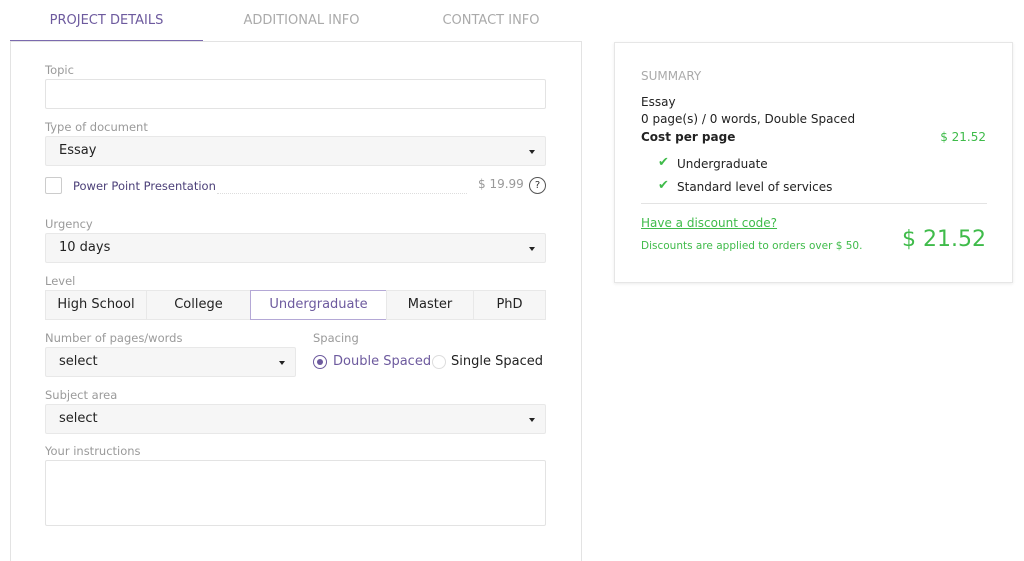 Image resolution: width=1024 pixels, height=561 pixels. Describe the element at coordinates (491, 21) in the screenshot. I see `tab-contact-info: CONTACT INFO` at that location.